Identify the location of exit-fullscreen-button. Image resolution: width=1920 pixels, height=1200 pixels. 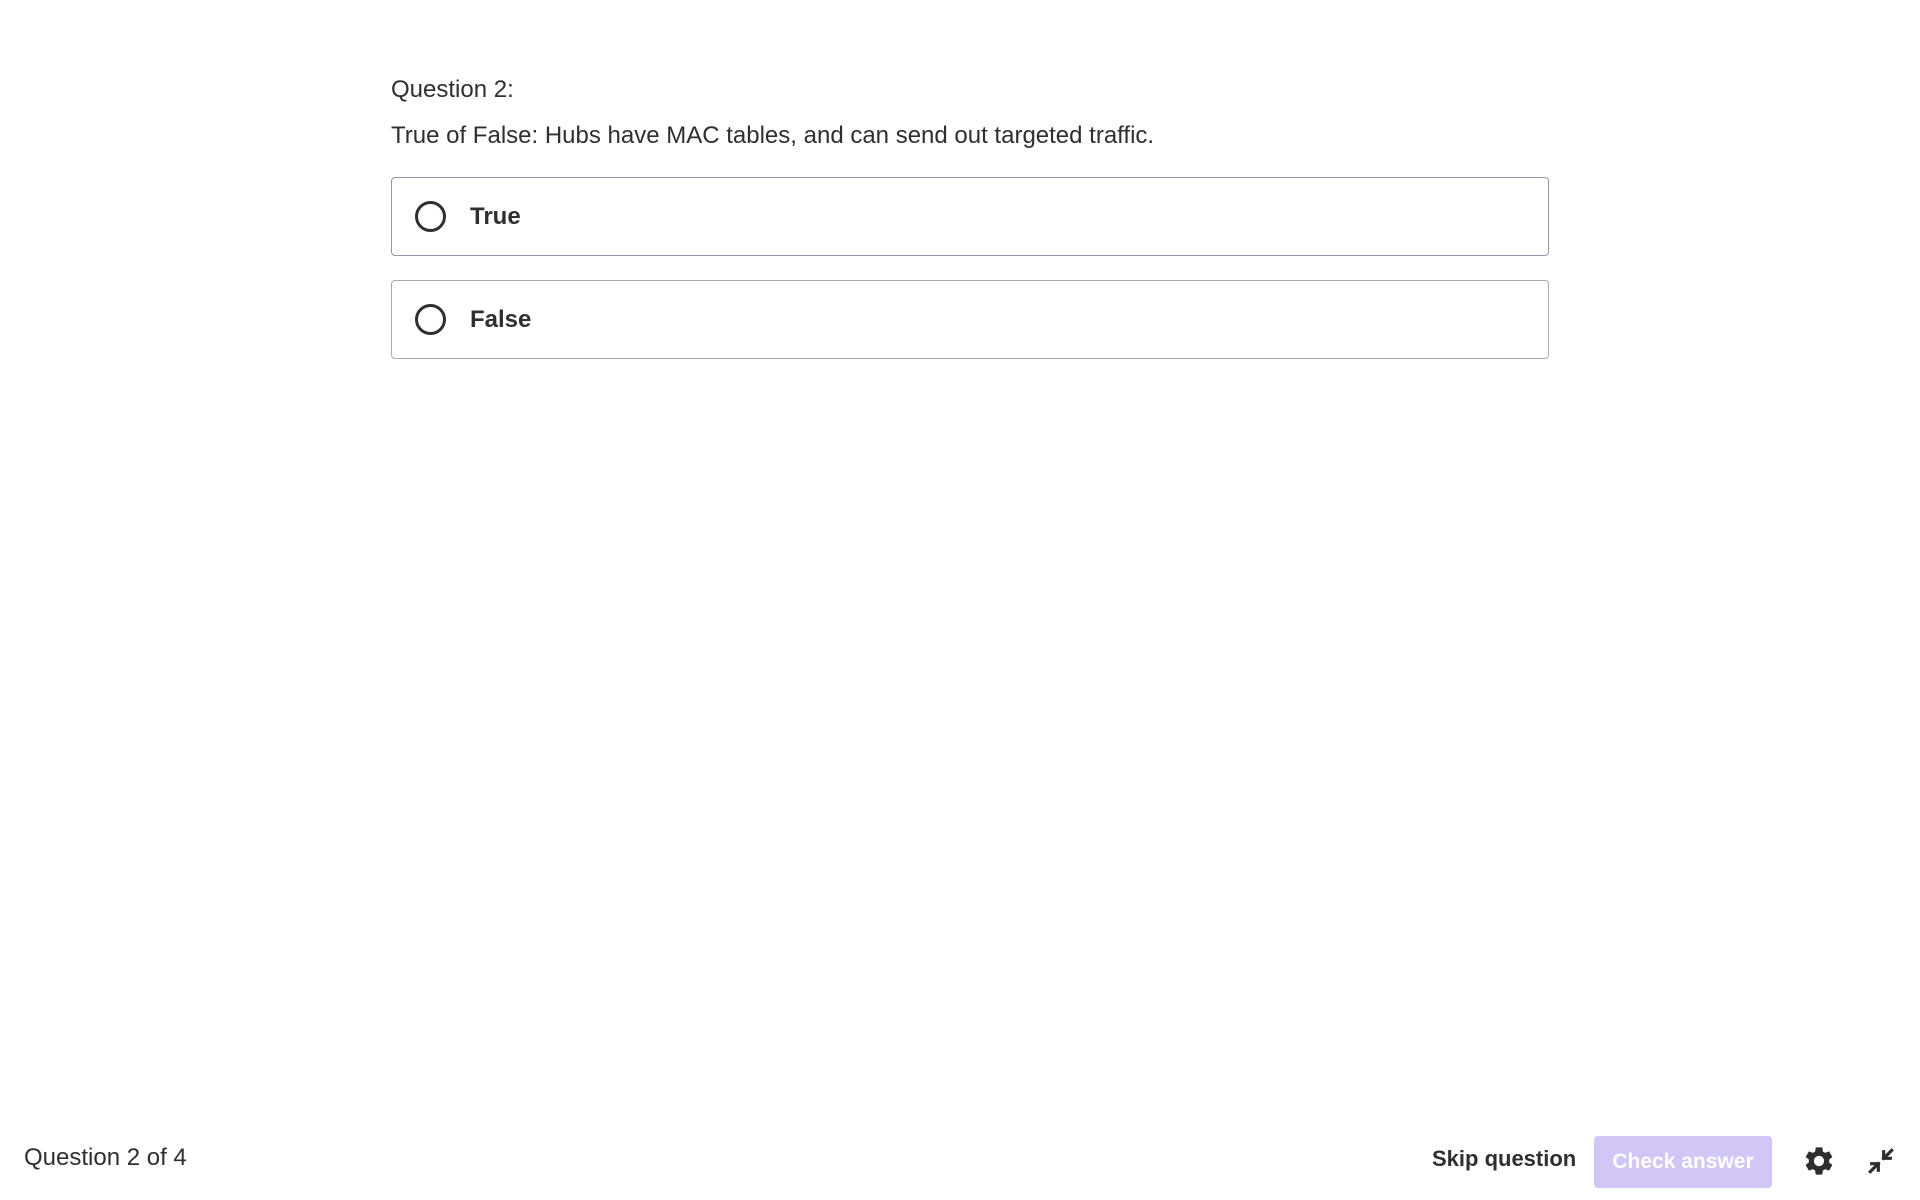
(1881, 1162).